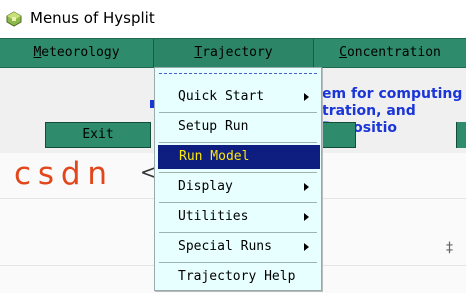 This screenshot has height=293, width=466. I want to click on description-line-1: em for computing, so click(392, 94).